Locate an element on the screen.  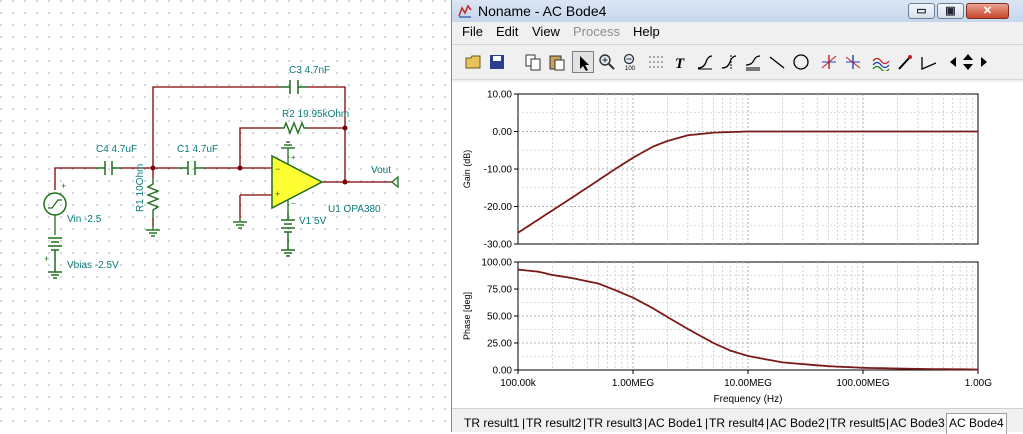
gain-ytick-label: -30.00 is located at coordinates (498, 245).